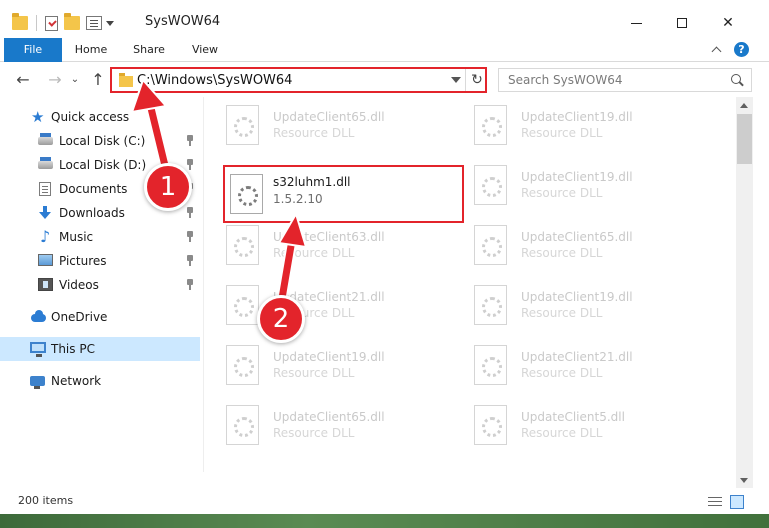 The height and width of the screenshot is (528, 769). What do you see at coordinates (728, 23) in the screenshot?
I see `close-button: ✕` at bounding box center [728, 23].